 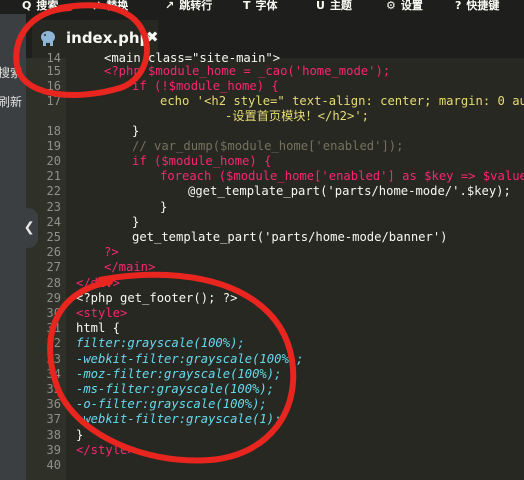 What do you see at coordinates (29, 228) in the screenshot?
I see `collapse-panel-button: ❮` at bounding box center [29, 228].